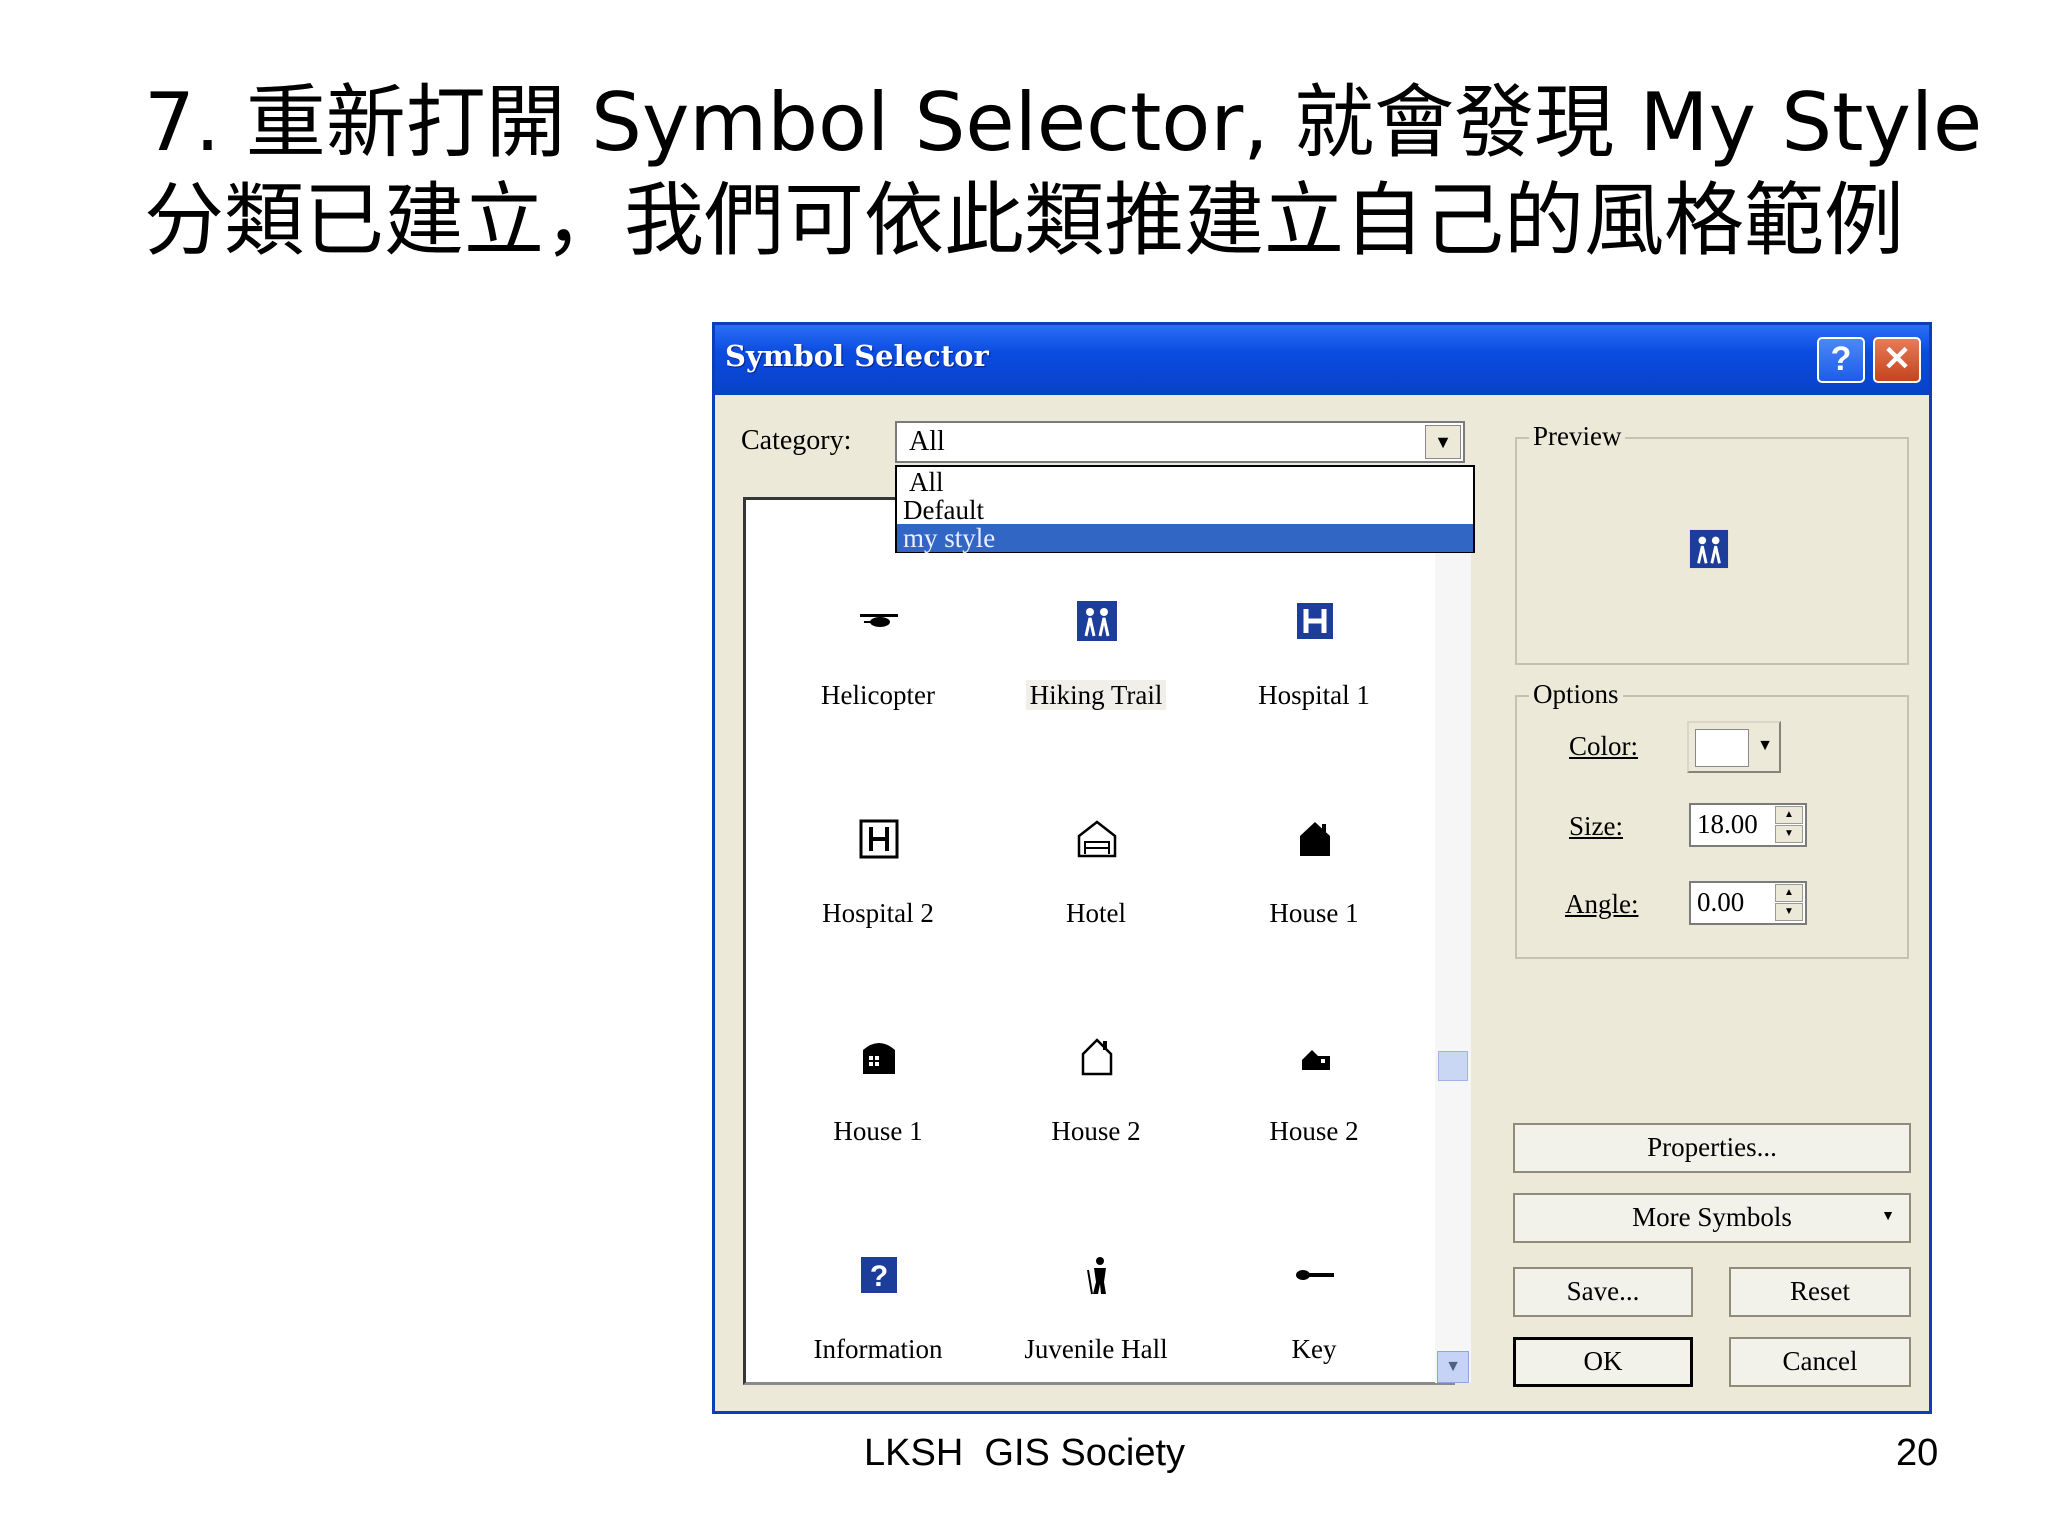  Describe the element at coordinates (1185, 538) in the screenshot. I see `dropdown-option-my-style: my style` at that location.